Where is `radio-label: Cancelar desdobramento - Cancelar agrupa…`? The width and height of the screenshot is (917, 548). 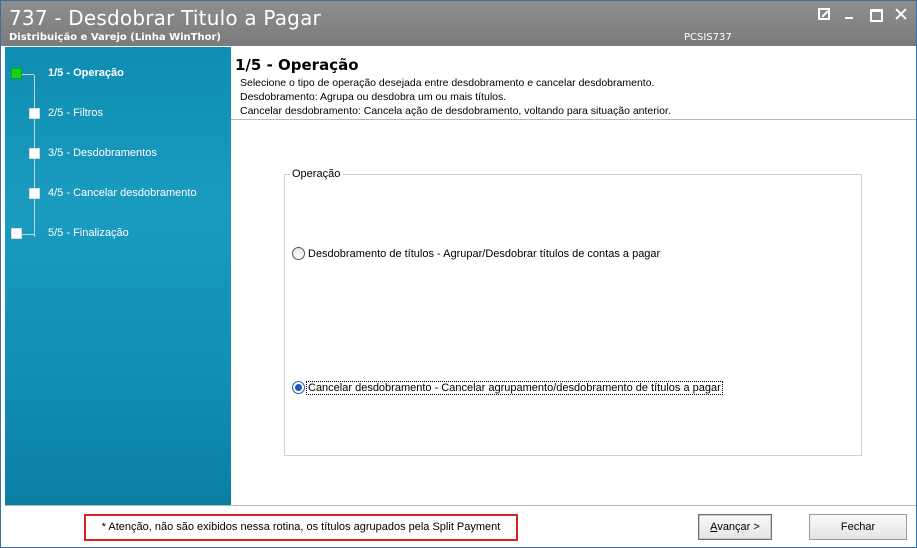 radio-label: Cancelar desdobramento - Cancelar agrupa… is located at coordinates (514, 387).